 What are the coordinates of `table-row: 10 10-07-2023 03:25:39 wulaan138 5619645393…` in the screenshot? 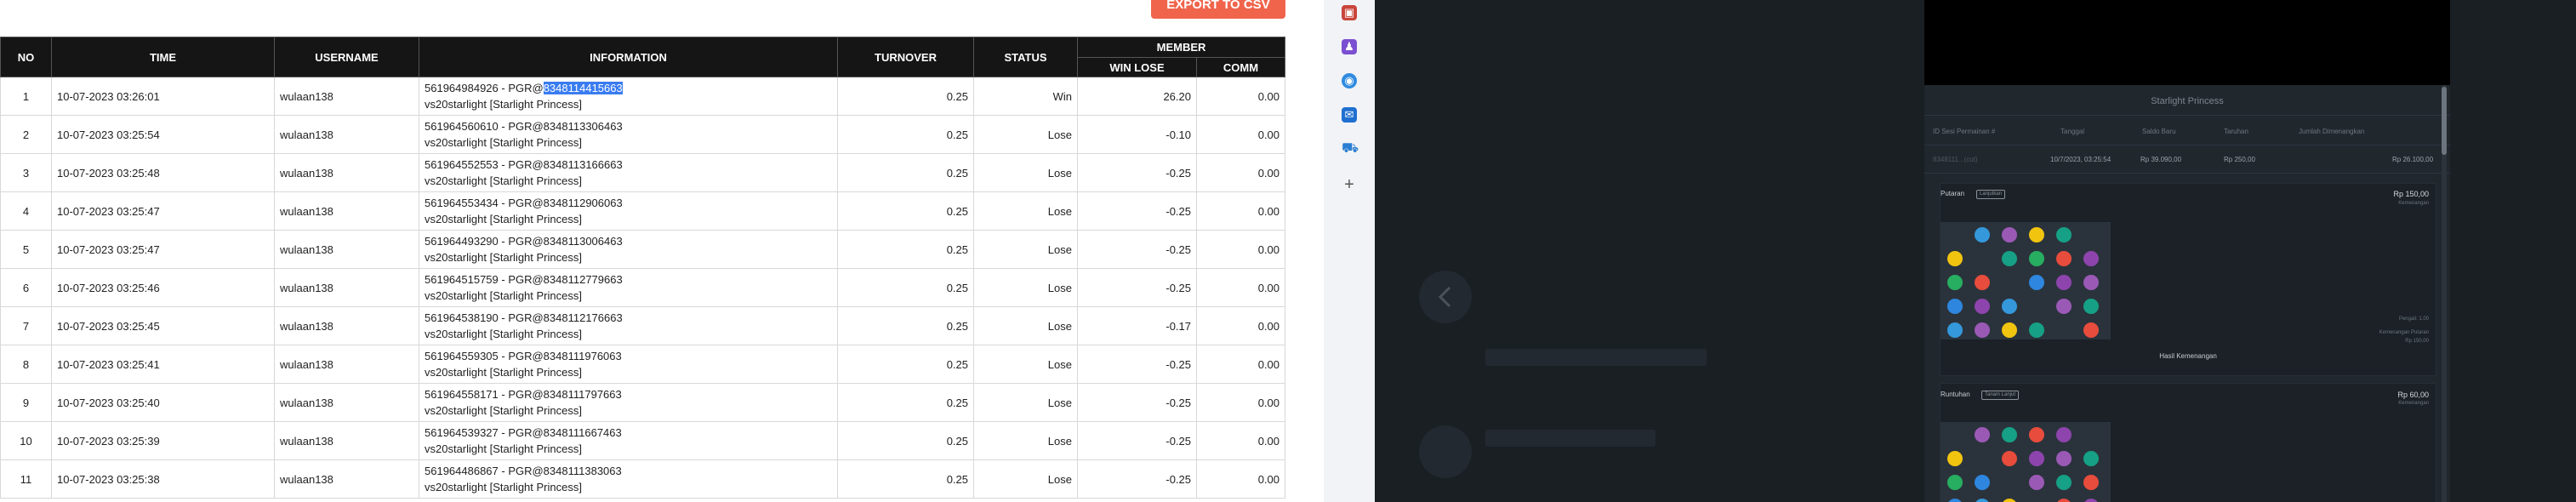 It's located at (642, 440).